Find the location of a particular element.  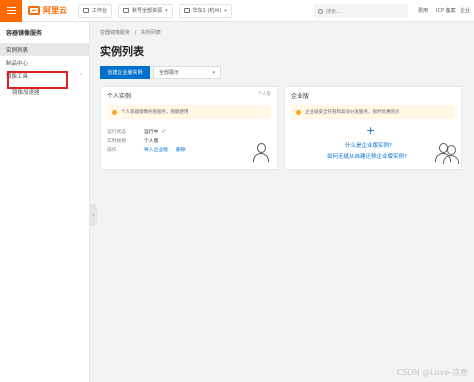

logo-icon is located at coordinates (34, 10).